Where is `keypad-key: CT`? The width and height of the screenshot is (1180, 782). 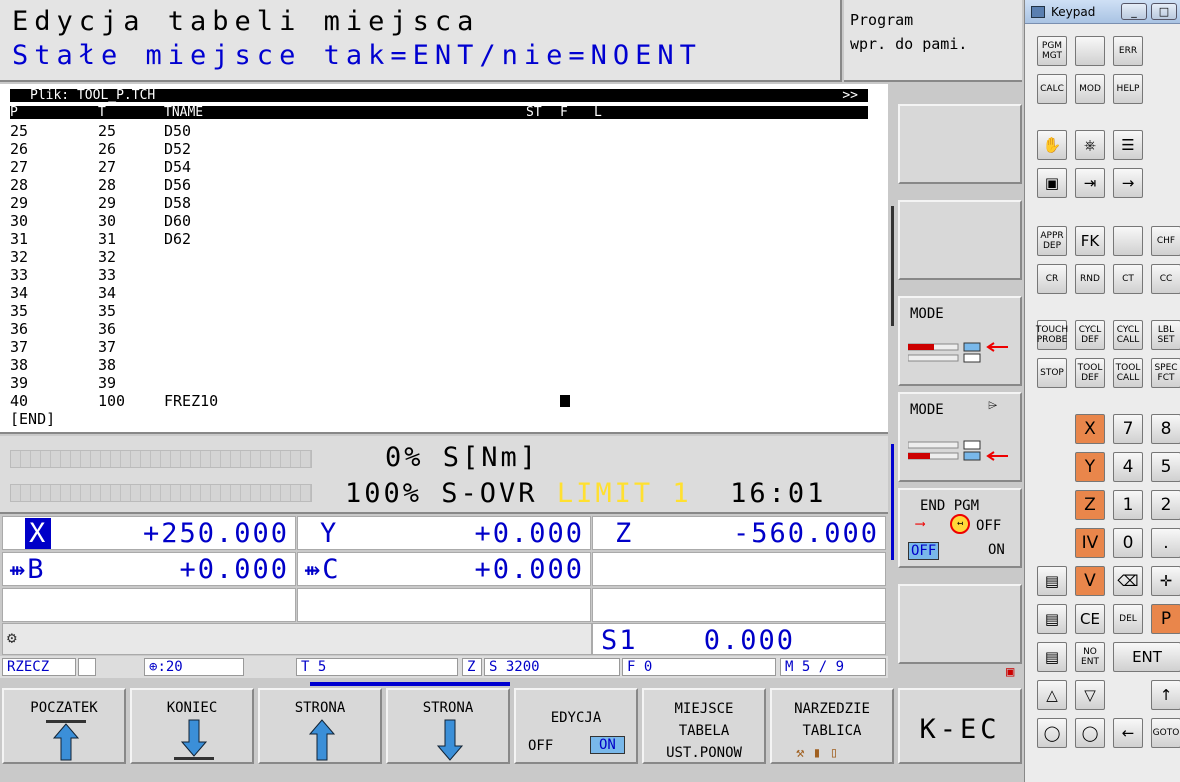
keypad-key: CT is located at coordinates (1128, 279).